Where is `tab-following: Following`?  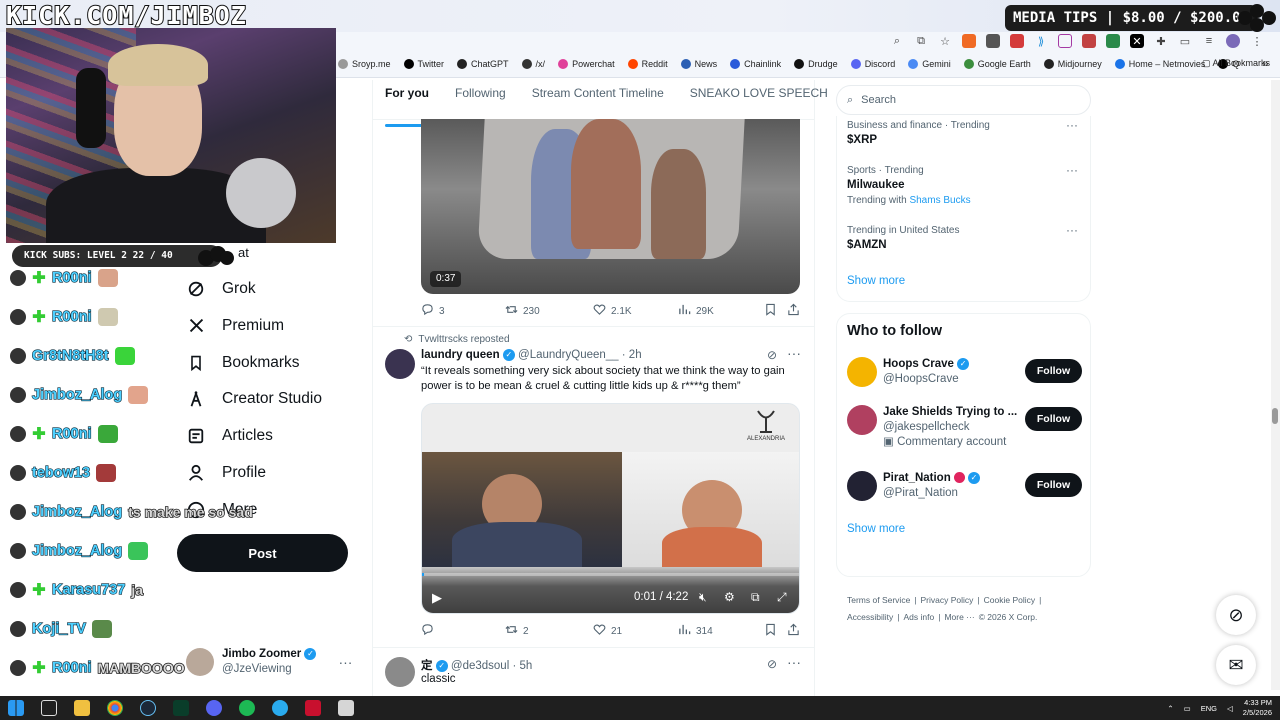
tab-following: Following is located at coordinates (480, 103).